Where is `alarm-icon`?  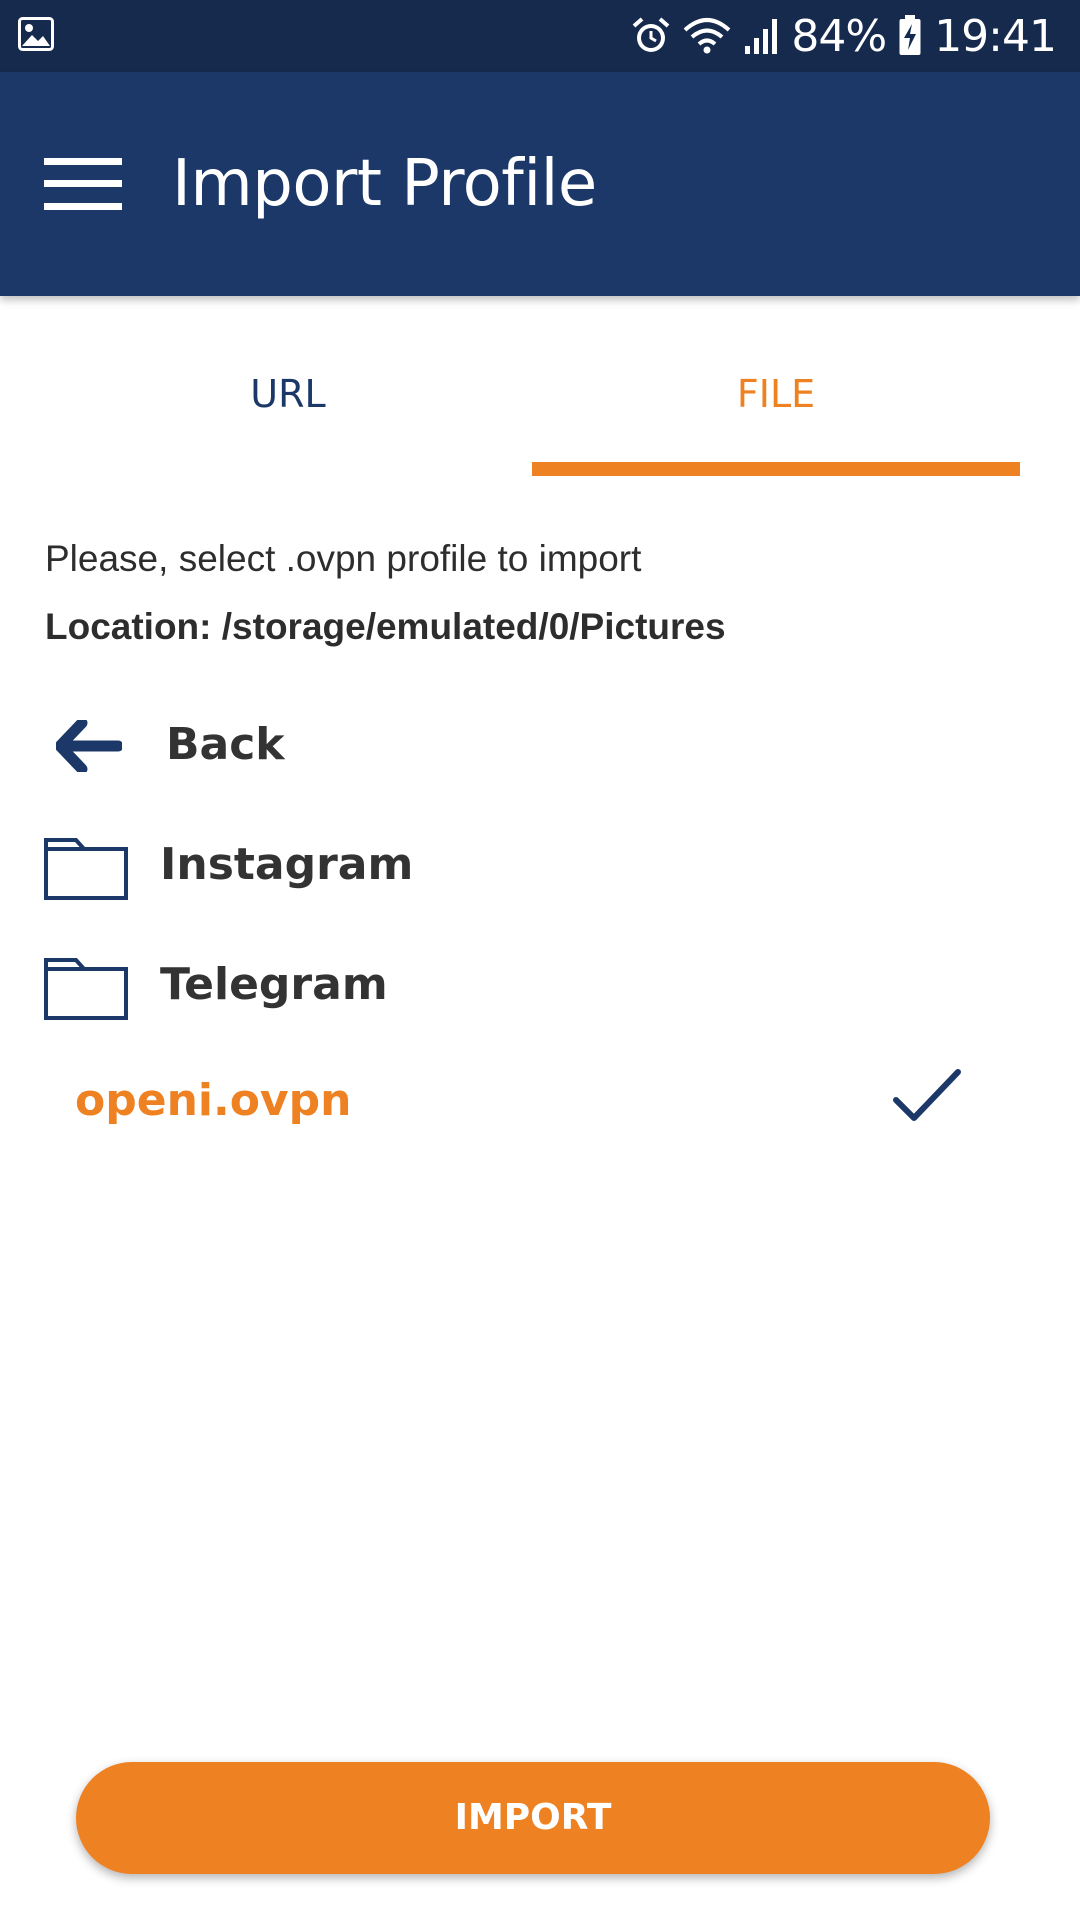 alarm-icon is located at coordinates (651, 34).